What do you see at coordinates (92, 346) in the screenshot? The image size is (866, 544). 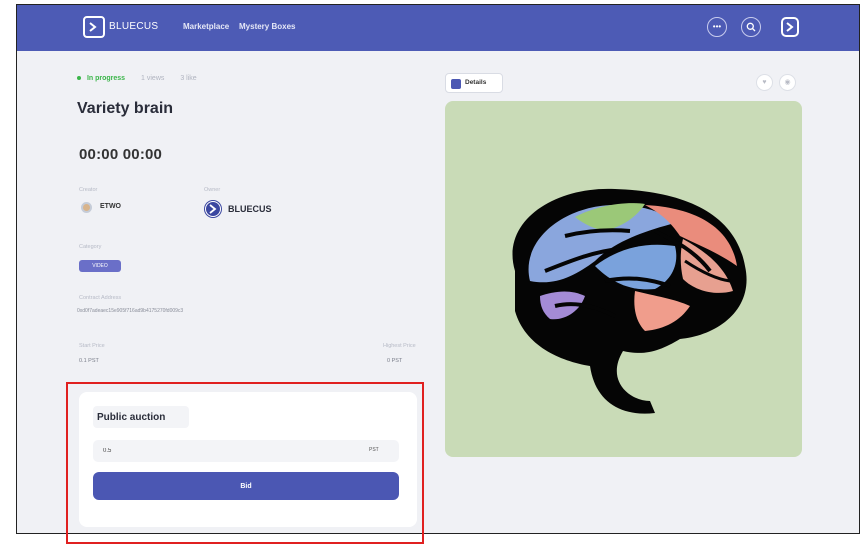 I see `start-price-label: Start Price` at bounding box center [92, 346].